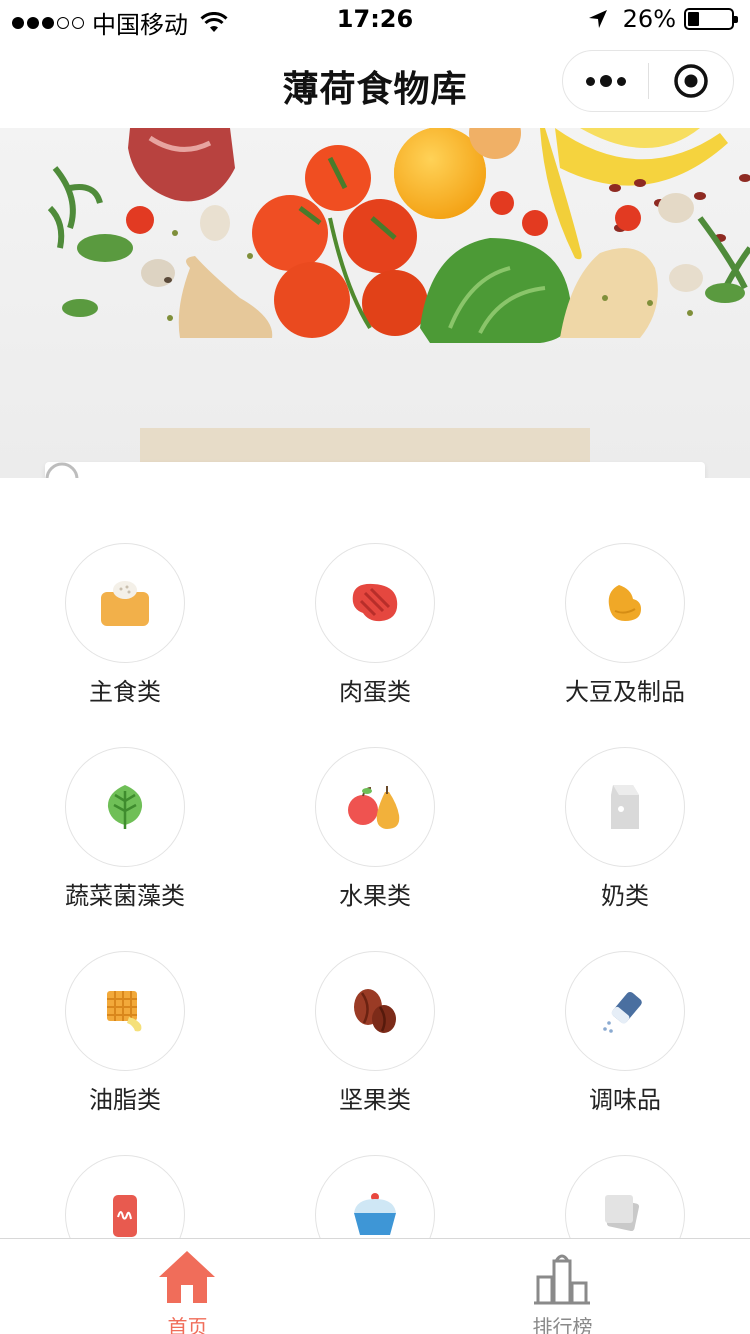 This screenshot has width=750, height=1334. I want to click on tab-label: 排行榜, so click(562, 1324).